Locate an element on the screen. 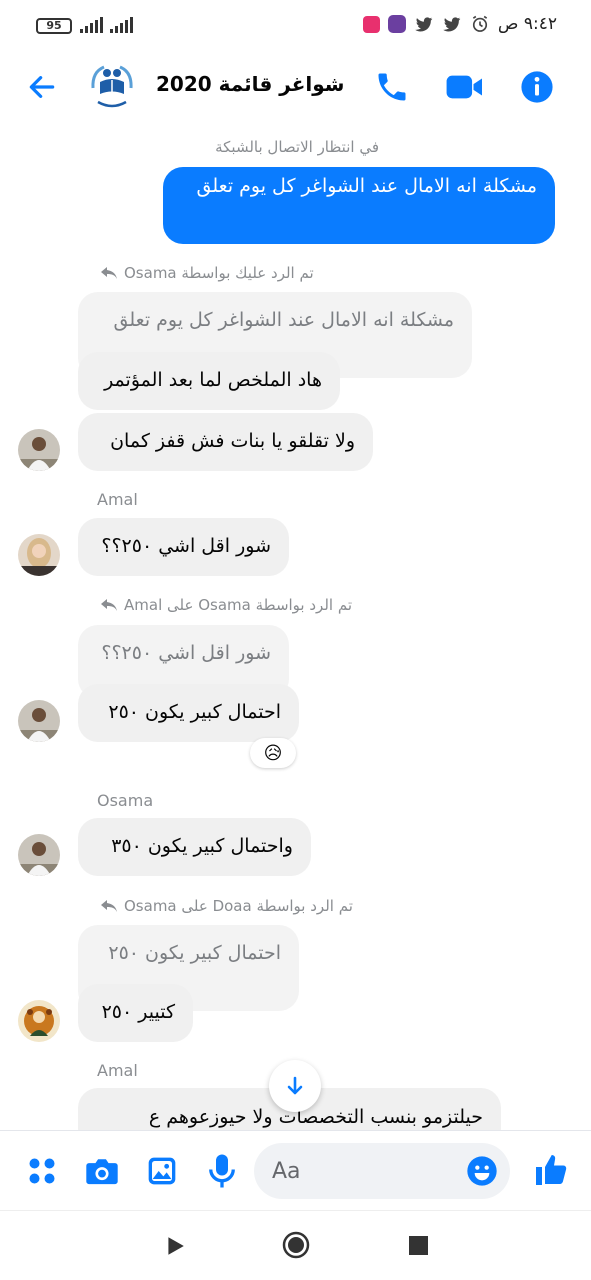  info-icon is located at coordinates (537, 87).